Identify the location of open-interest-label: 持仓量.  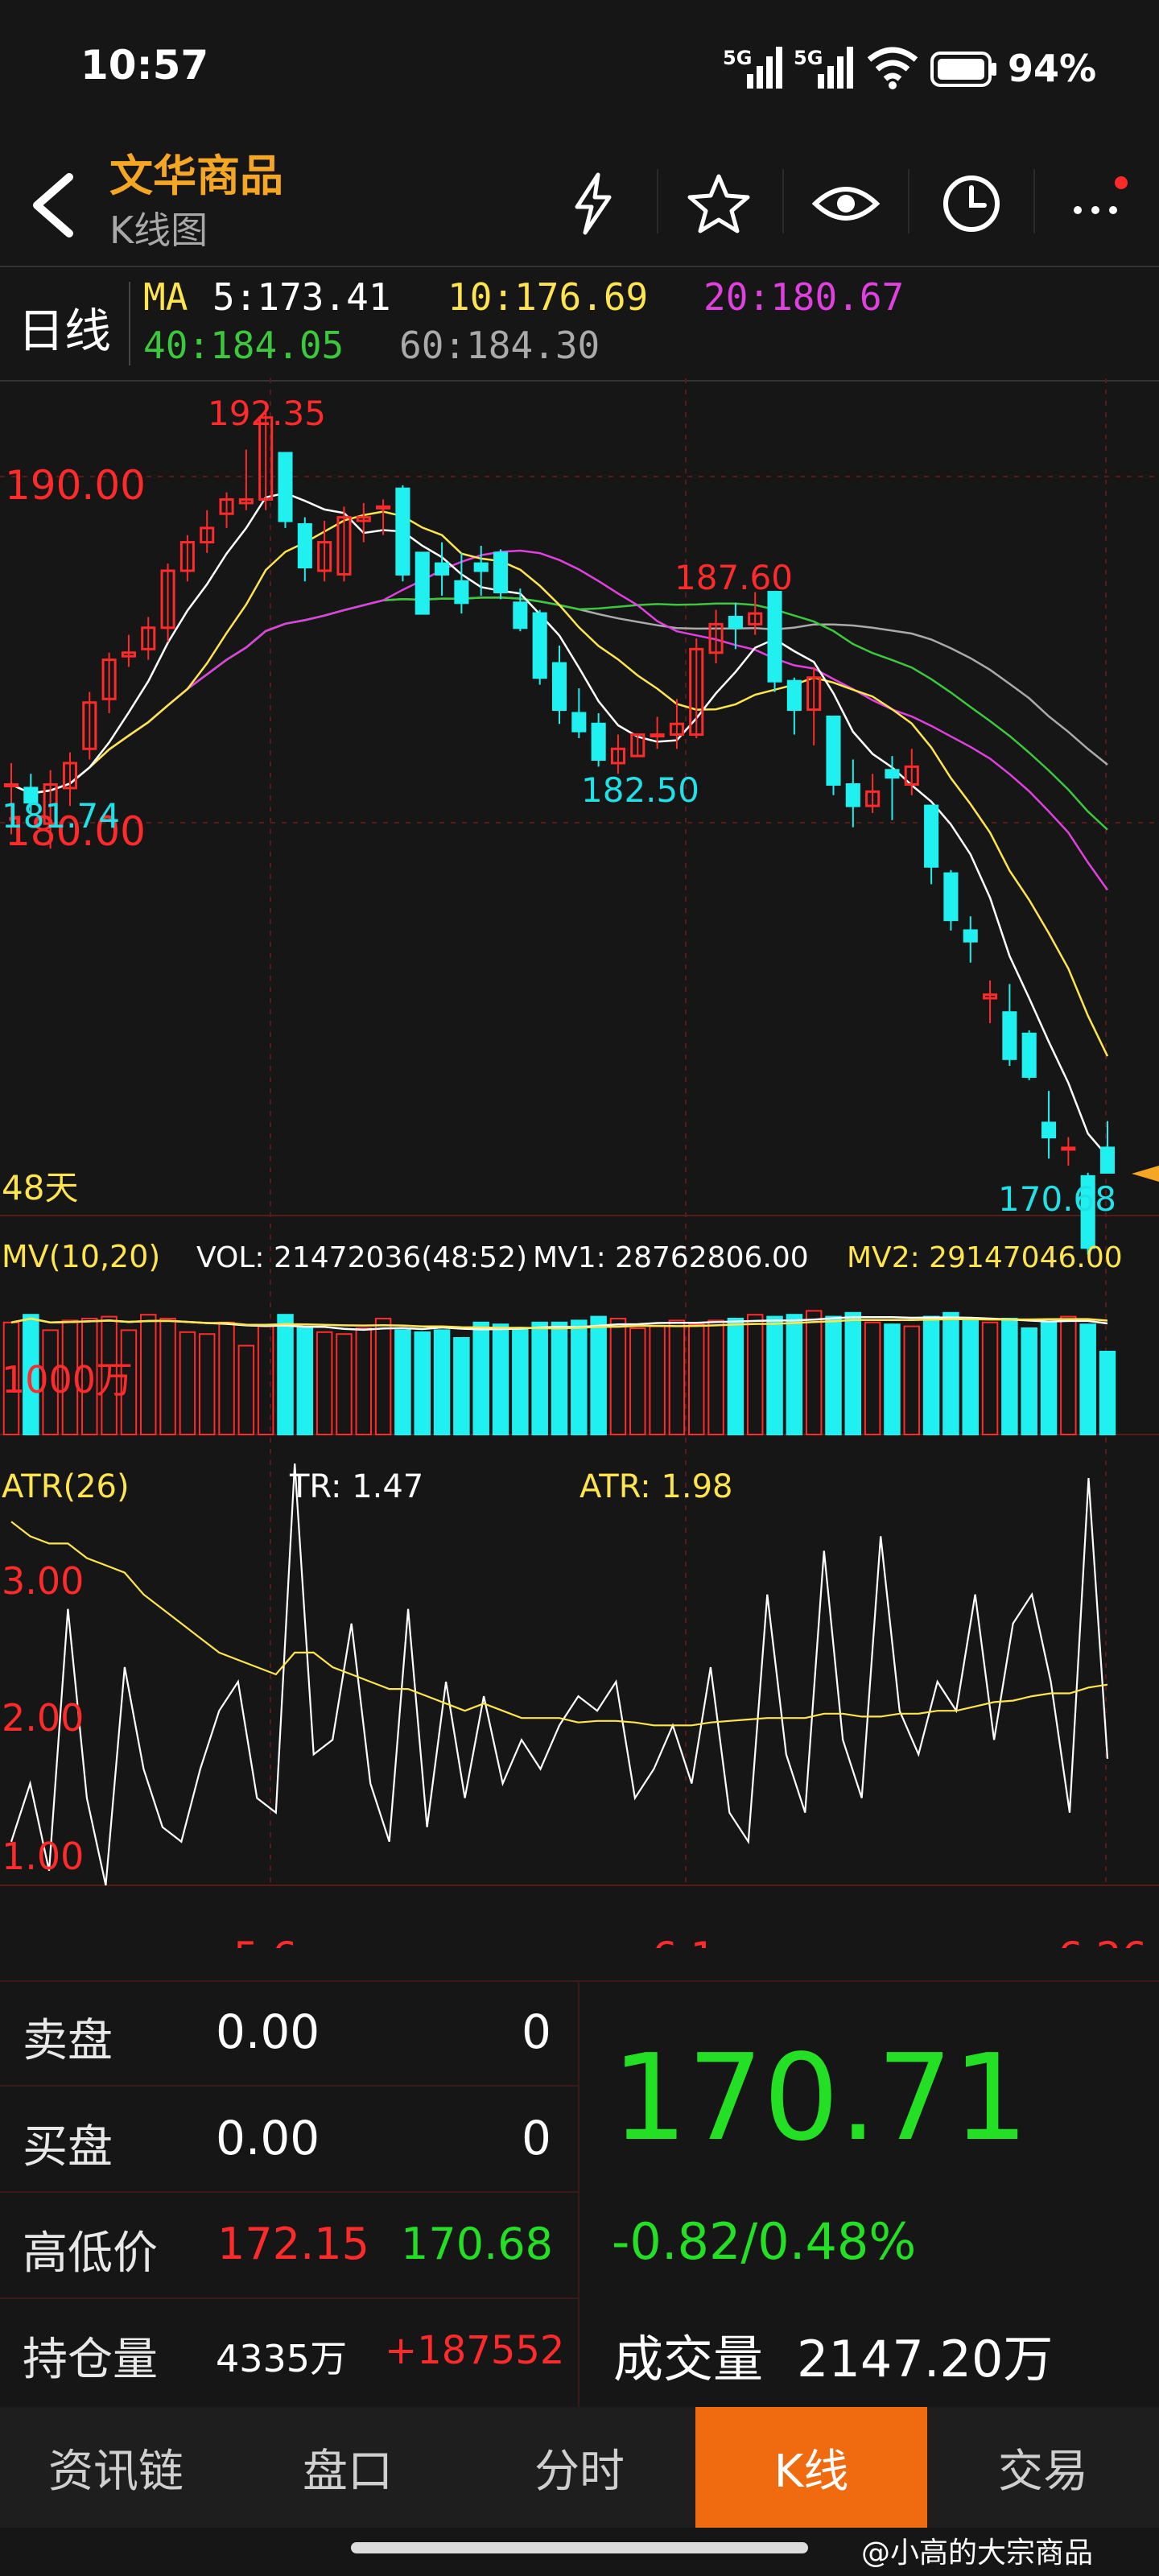
(90, 2360).